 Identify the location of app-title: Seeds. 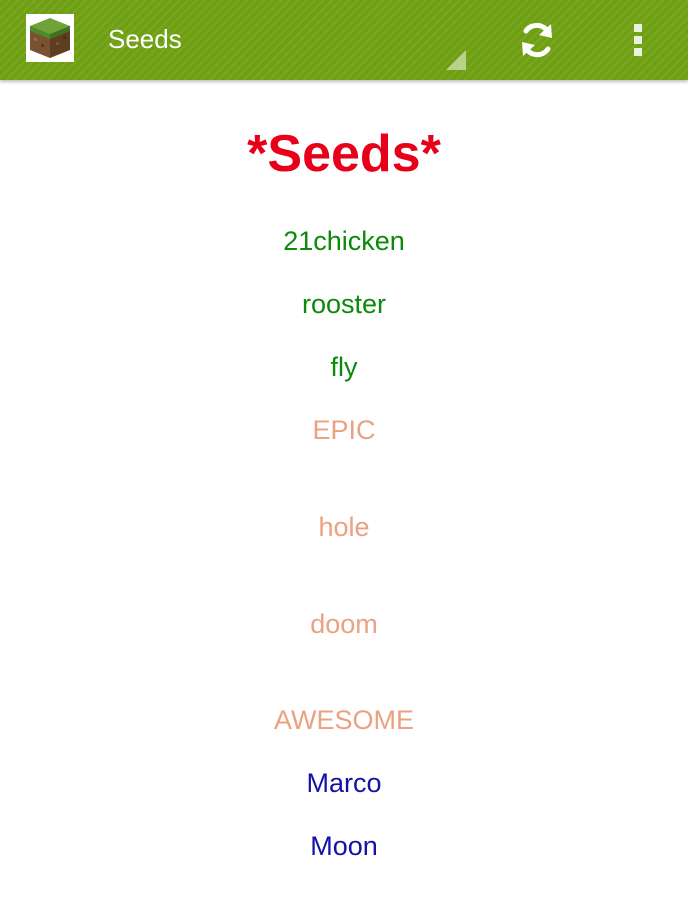
(145, 39).